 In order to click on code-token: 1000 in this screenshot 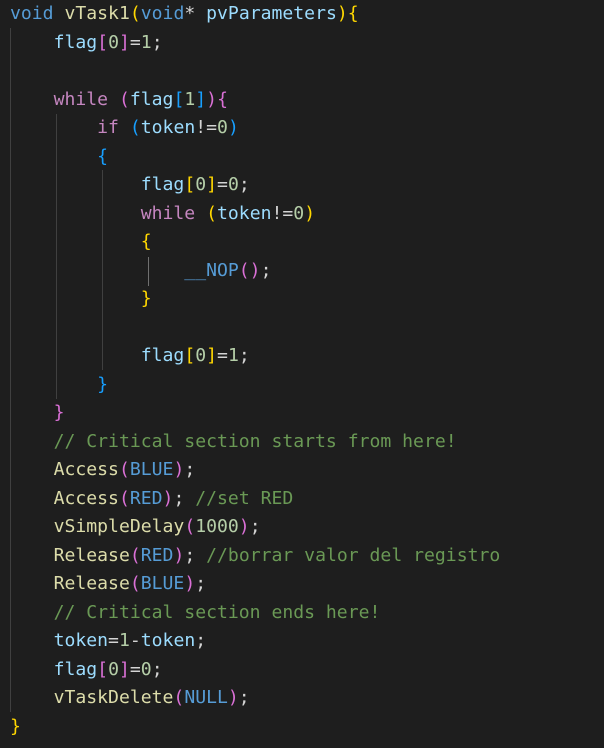, I will do `click(217, 526)`.